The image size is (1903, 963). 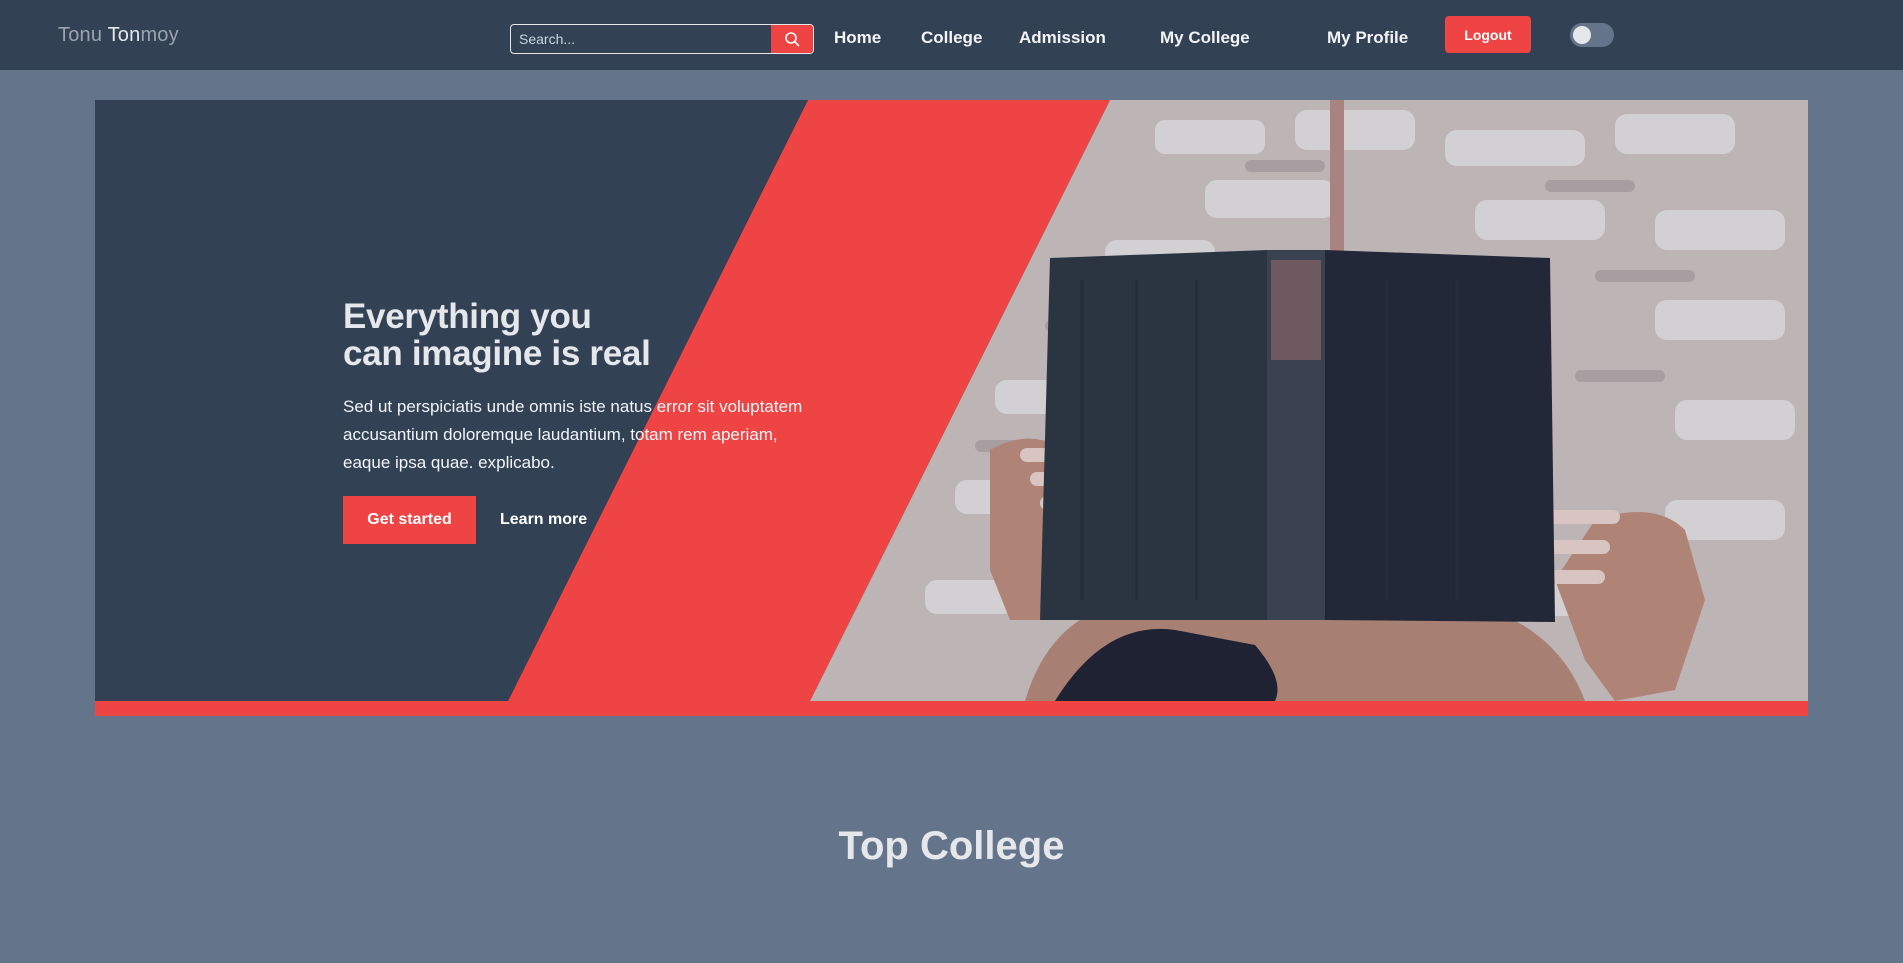 I want to click on hero-title: Everything you can imagine is real, so click(x=583, y=335).